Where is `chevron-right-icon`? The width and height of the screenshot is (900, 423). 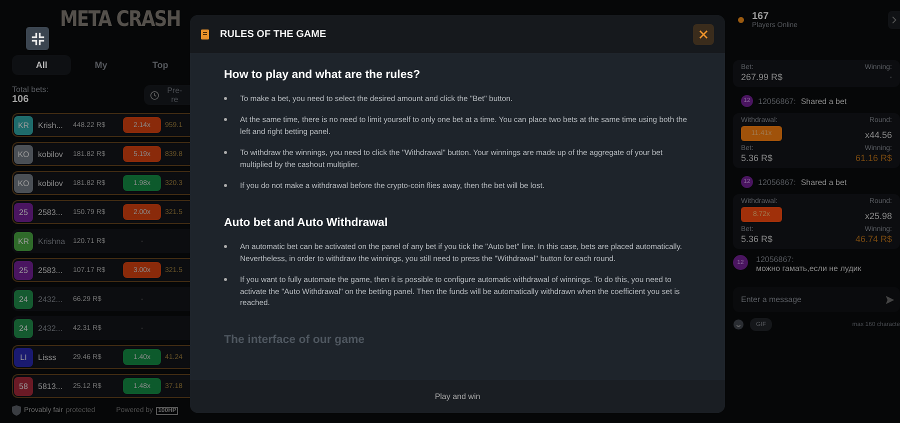
chevron-right-icon is located at coordinates (894, 20).